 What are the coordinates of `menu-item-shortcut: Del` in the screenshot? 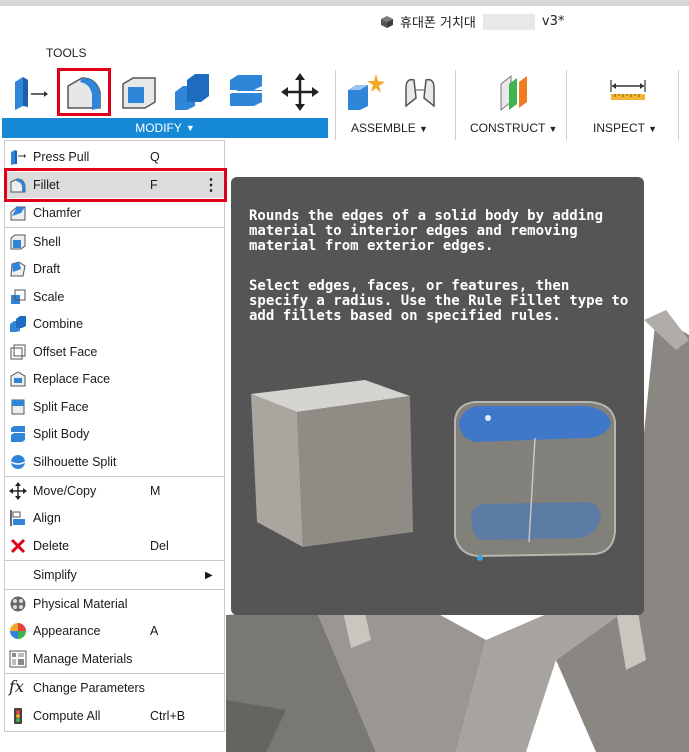 It's located at (159, 546).